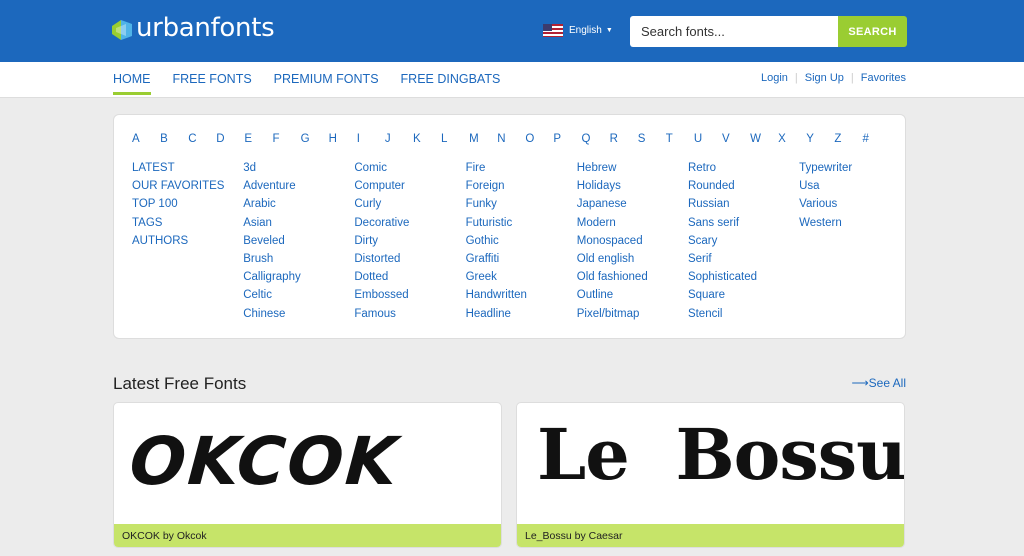  What do you see at coordinates (736, 139) in the screenshot?
I see `alphabet-letter-link: V` at bounding box center [736, 139].